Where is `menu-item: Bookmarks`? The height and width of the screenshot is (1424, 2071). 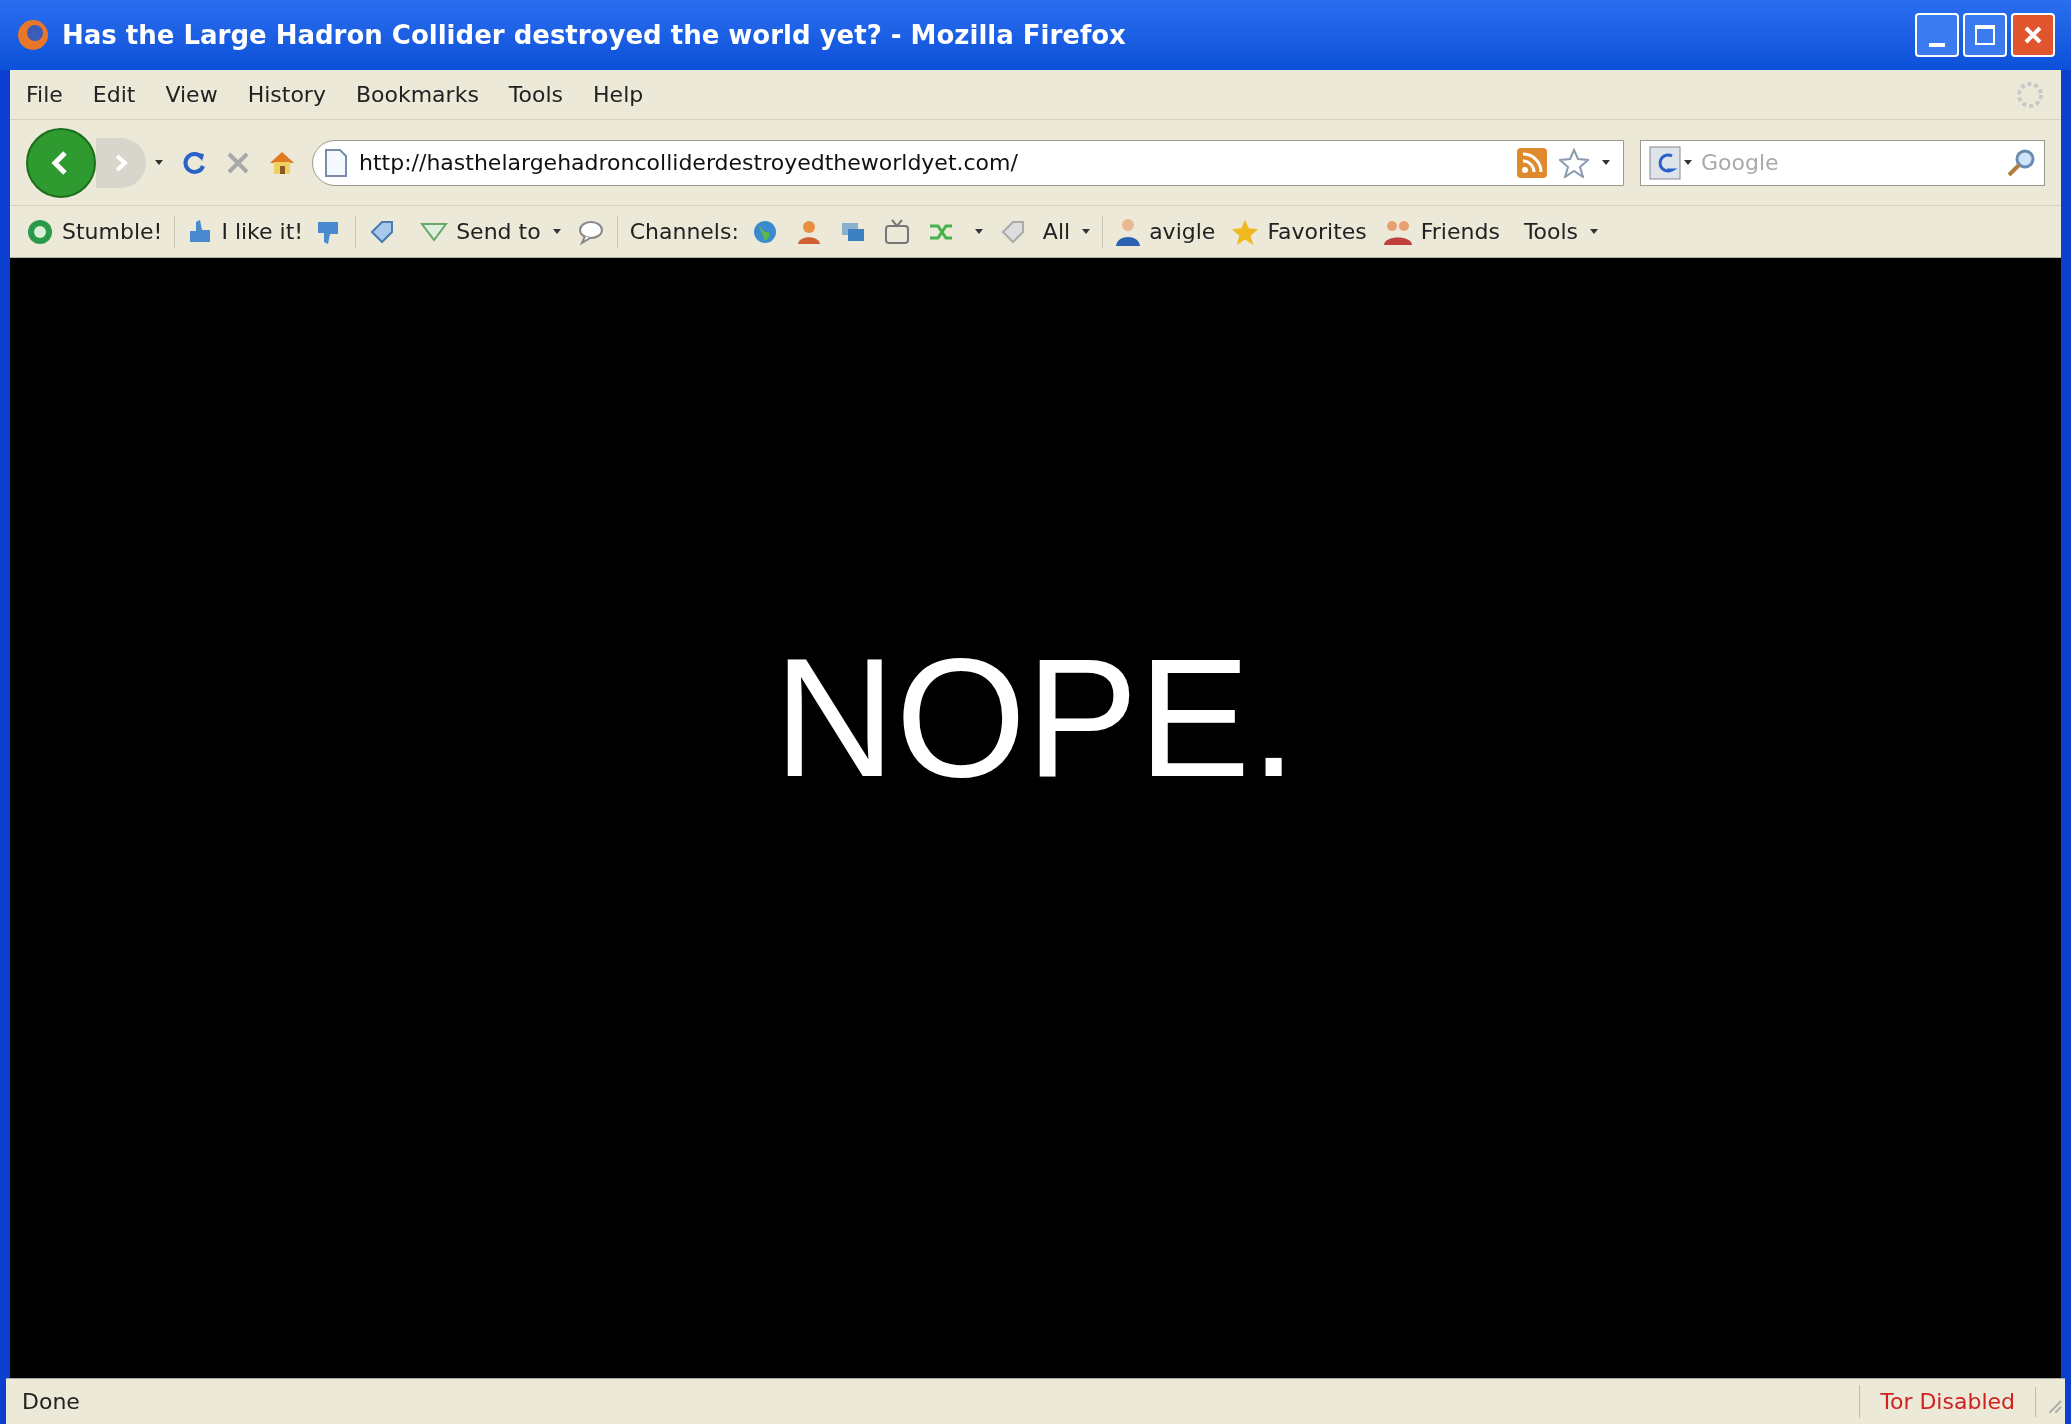 menu-item: Bookmarks is located at coordinates (417, 94).